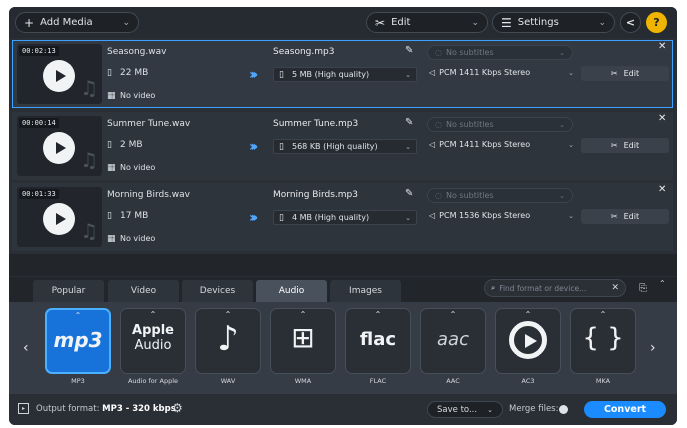  Describe the element at coordinates (177, 408) in the screenshot. I see `gear-icon: ⚙` at that location.